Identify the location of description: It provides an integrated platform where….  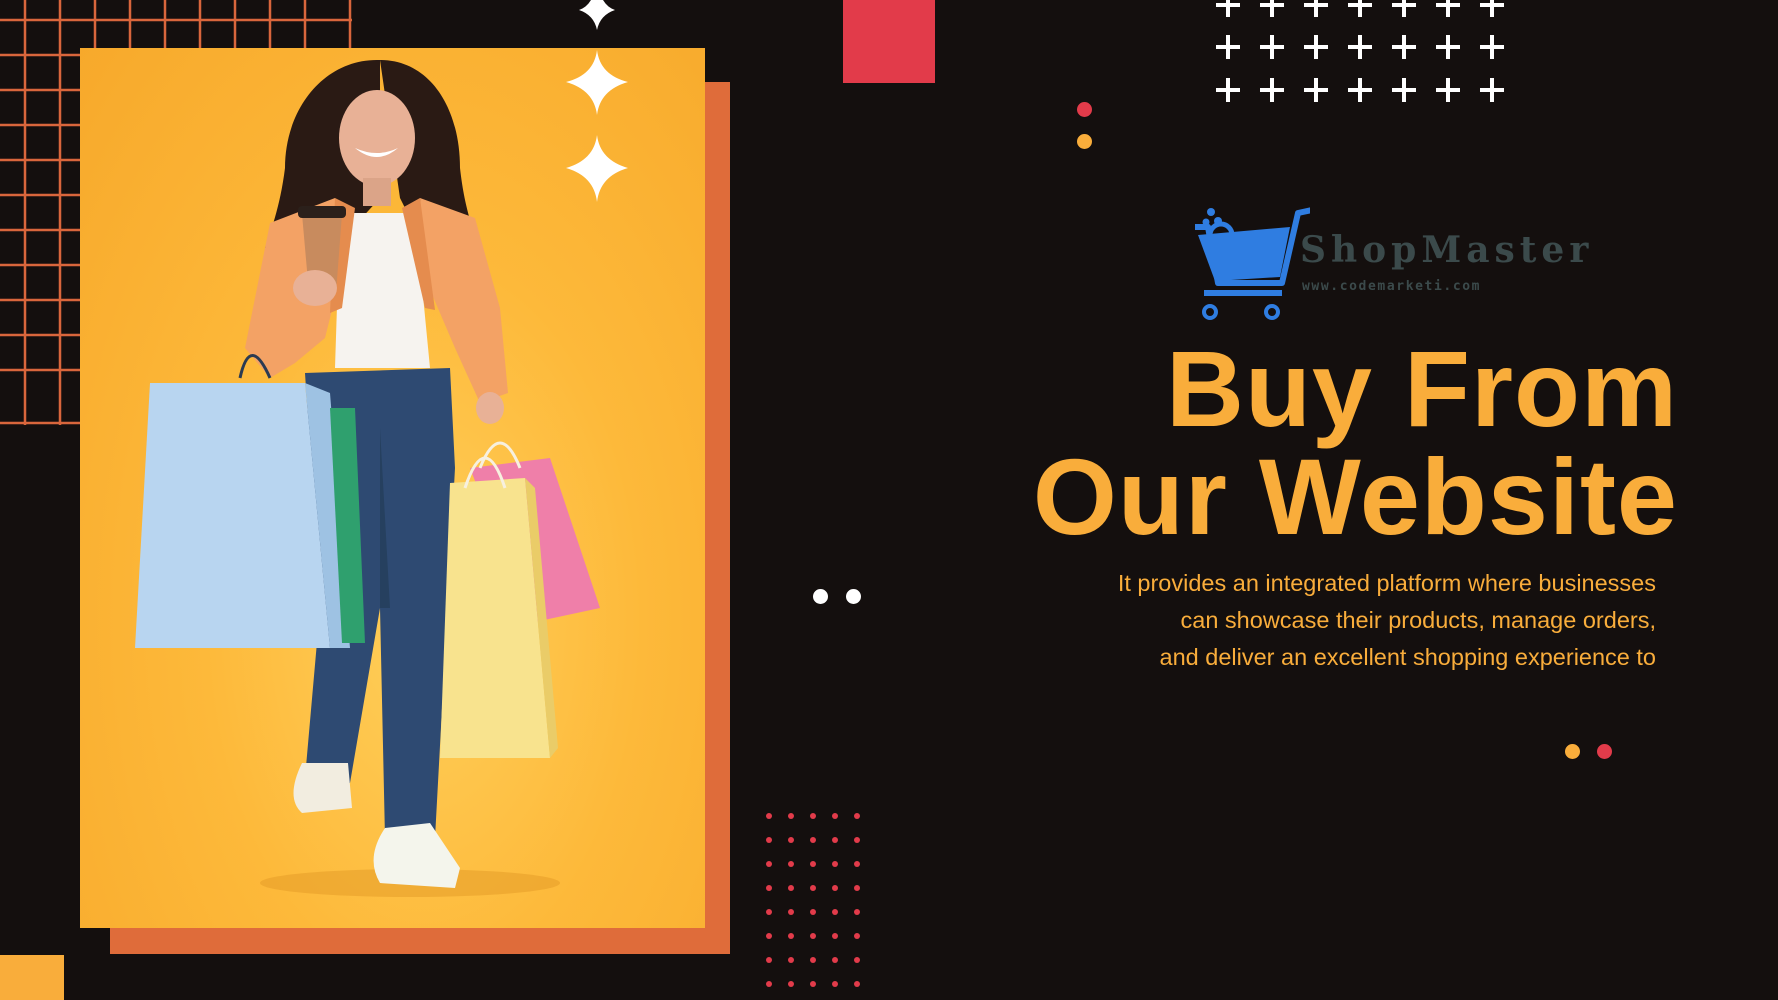
(1306, 620).